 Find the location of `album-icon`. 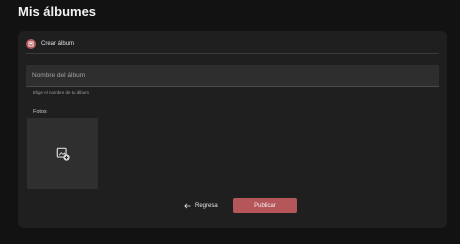

album-icon is located at coordinates (31, 44).